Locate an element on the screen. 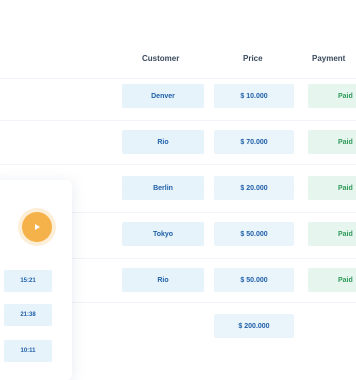 The image size is (356, 380). column-header-price: Price is located at coordinates (253, 58).